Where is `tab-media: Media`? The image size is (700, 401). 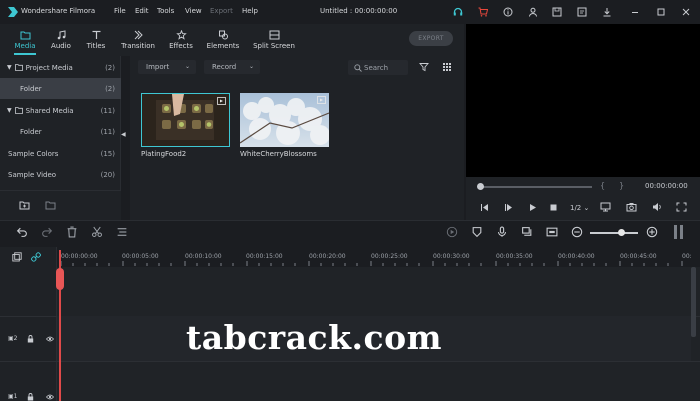
tab-media: Media is located at coordinates (25, 40).